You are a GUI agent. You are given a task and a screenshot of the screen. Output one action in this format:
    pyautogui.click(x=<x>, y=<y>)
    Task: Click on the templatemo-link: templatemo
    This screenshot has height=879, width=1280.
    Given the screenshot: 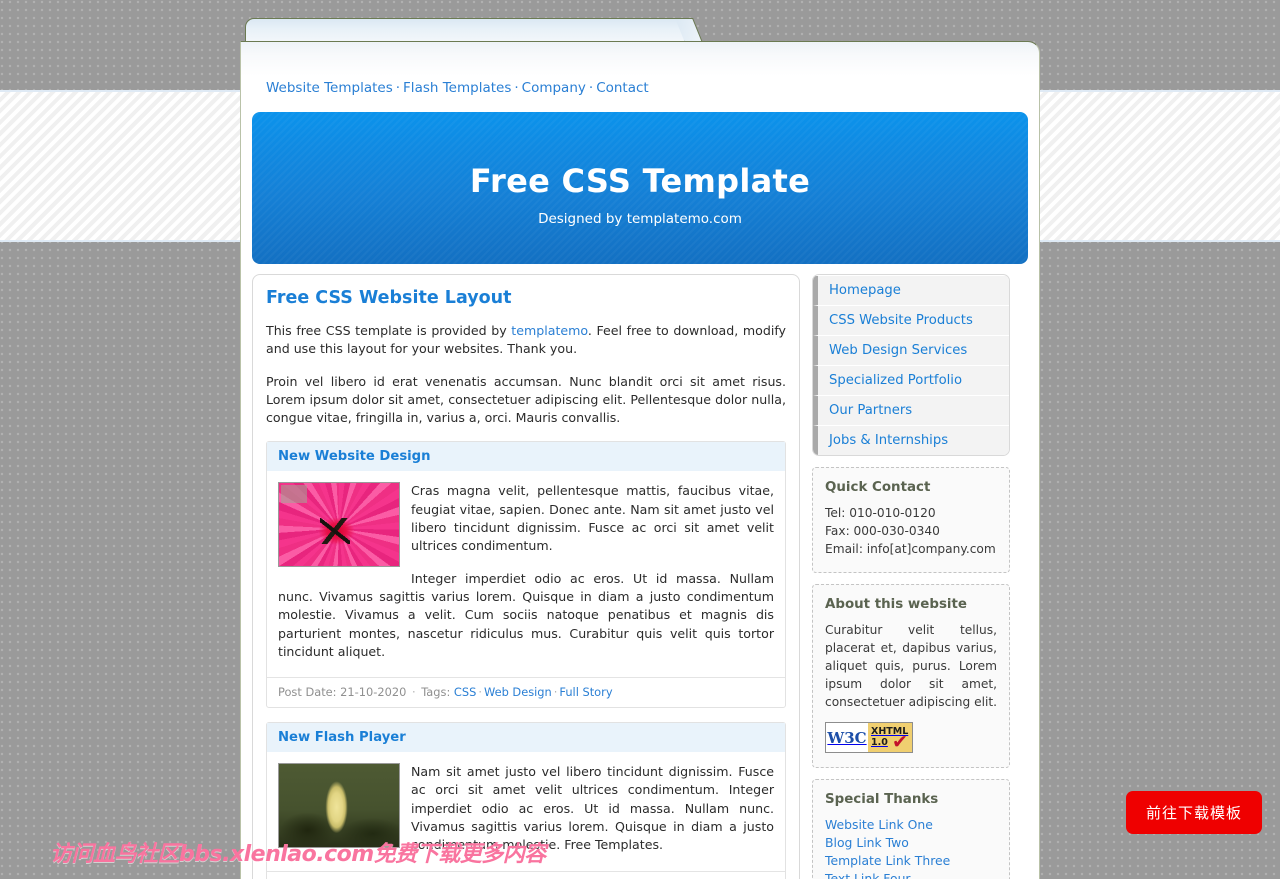 What is the action you would take?
    pyautogui.click(x=549, y=330)
    